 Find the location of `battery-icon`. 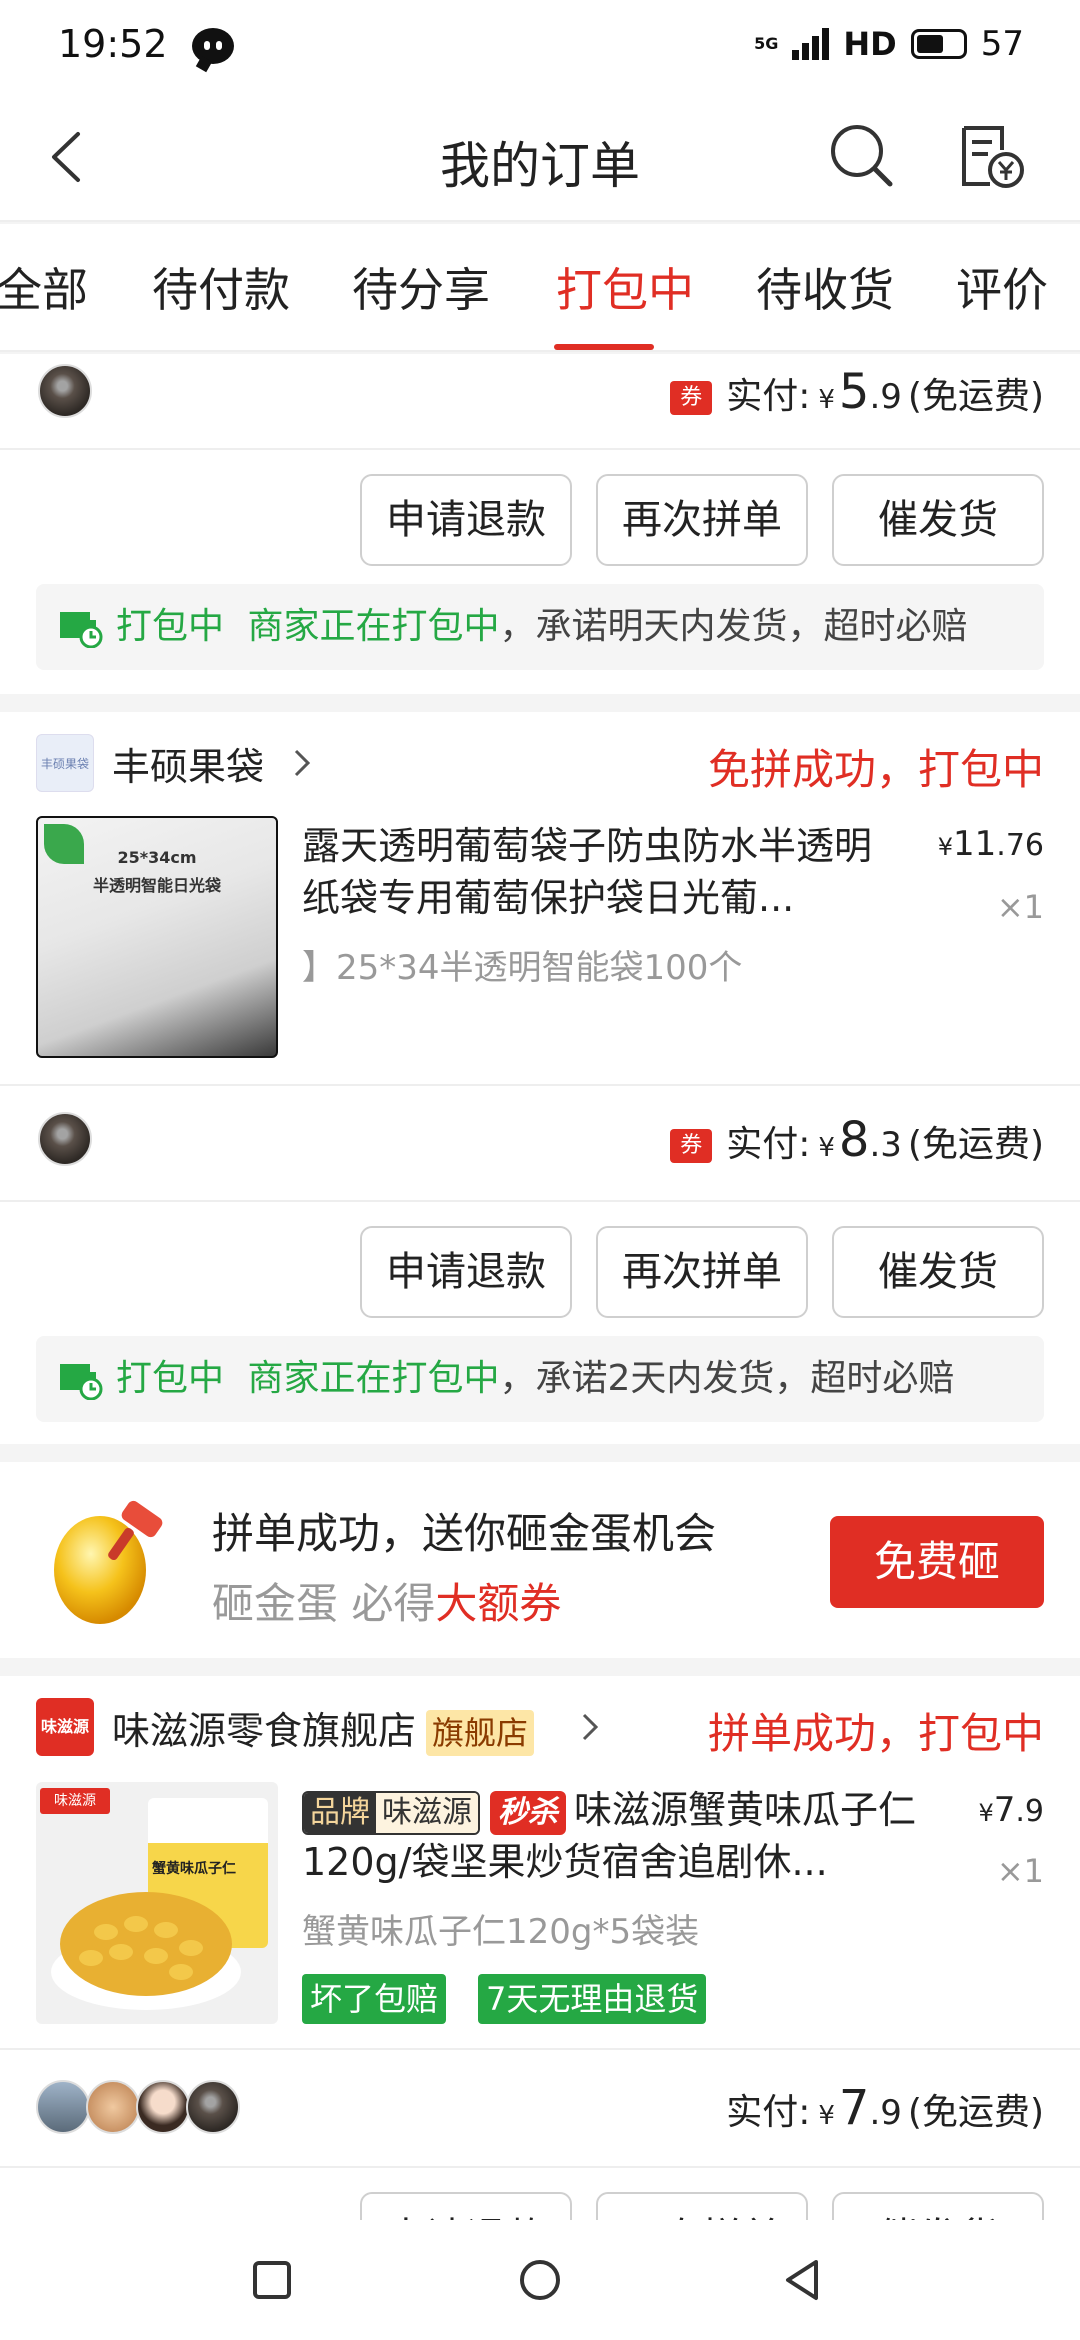

battery-icon is located at coordinates (938, 44).